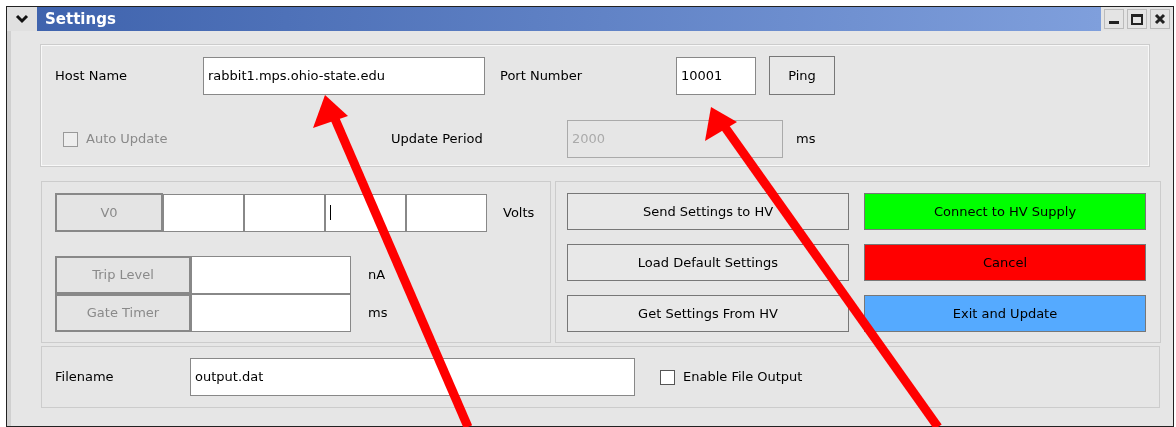  Describe the element at coordinates (743, 377) in the screenshot. I see `checkbox-label: Enable File Output` at that location.